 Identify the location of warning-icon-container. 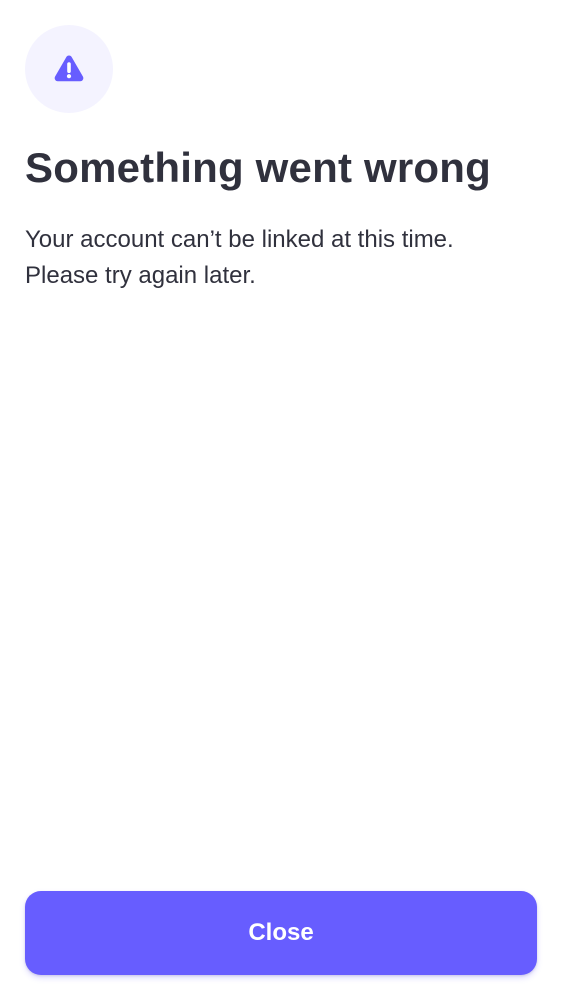
(69, 69).